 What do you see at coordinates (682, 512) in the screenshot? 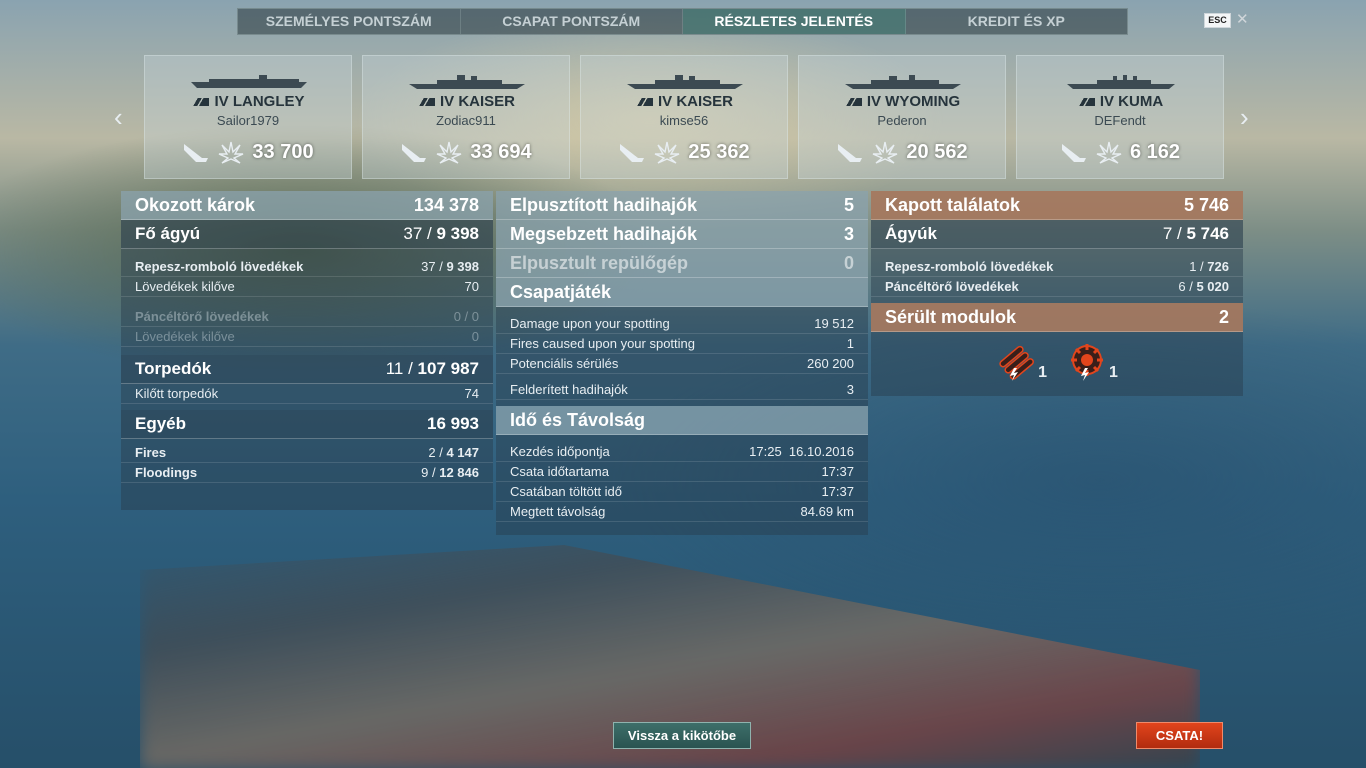
I see `time-row: Megtett távolság 84.69 km` at bounding box center [682, 512].